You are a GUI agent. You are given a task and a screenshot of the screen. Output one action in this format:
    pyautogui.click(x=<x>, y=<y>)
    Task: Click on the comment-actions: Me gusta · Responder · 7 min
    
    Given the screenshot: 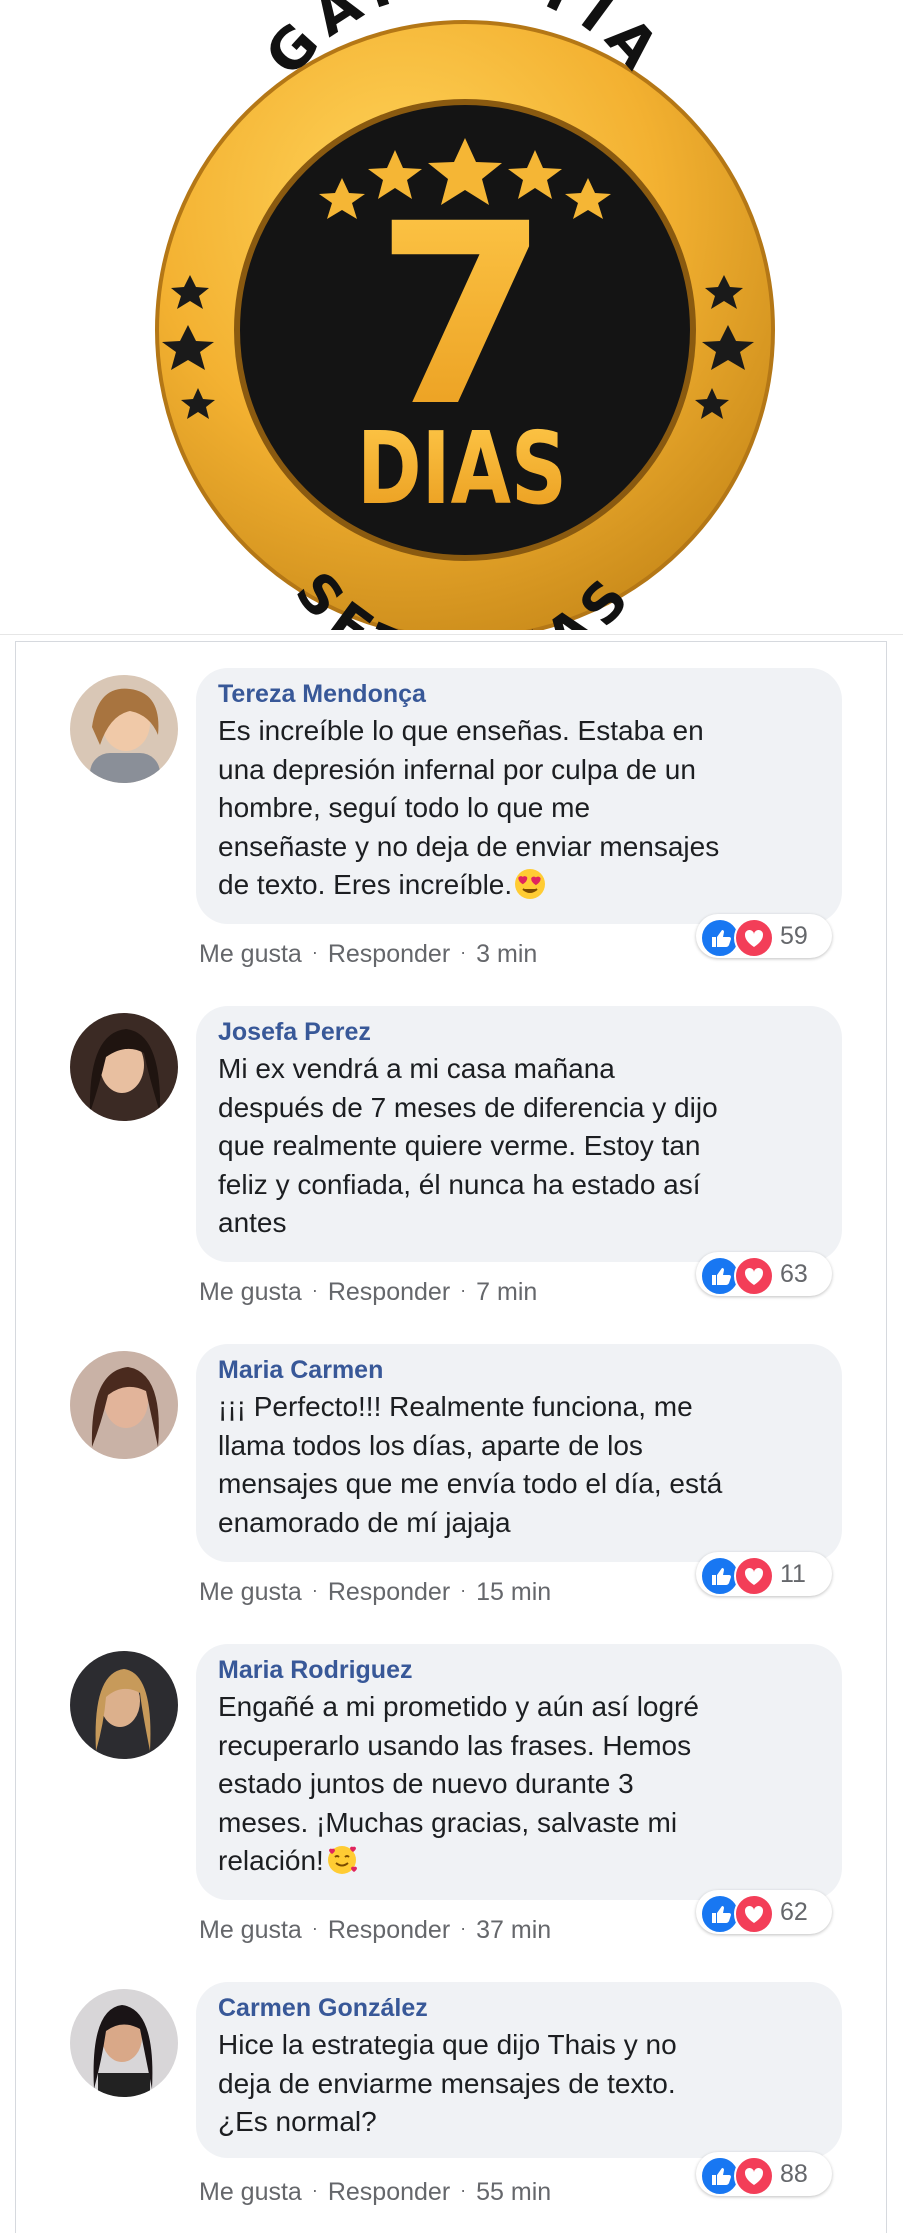 What is the action you would take?
    pyautogui.click(x=368, y=1291)
    